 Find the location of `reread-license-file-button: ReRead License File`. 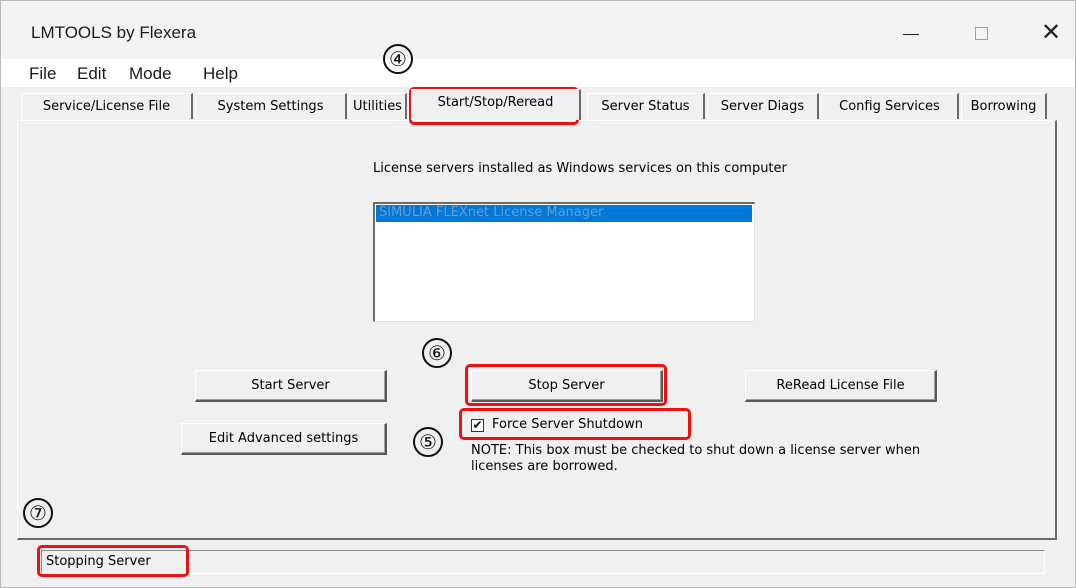

reread-license-file-button: ReRead License File is located at coordinates (841, 386).